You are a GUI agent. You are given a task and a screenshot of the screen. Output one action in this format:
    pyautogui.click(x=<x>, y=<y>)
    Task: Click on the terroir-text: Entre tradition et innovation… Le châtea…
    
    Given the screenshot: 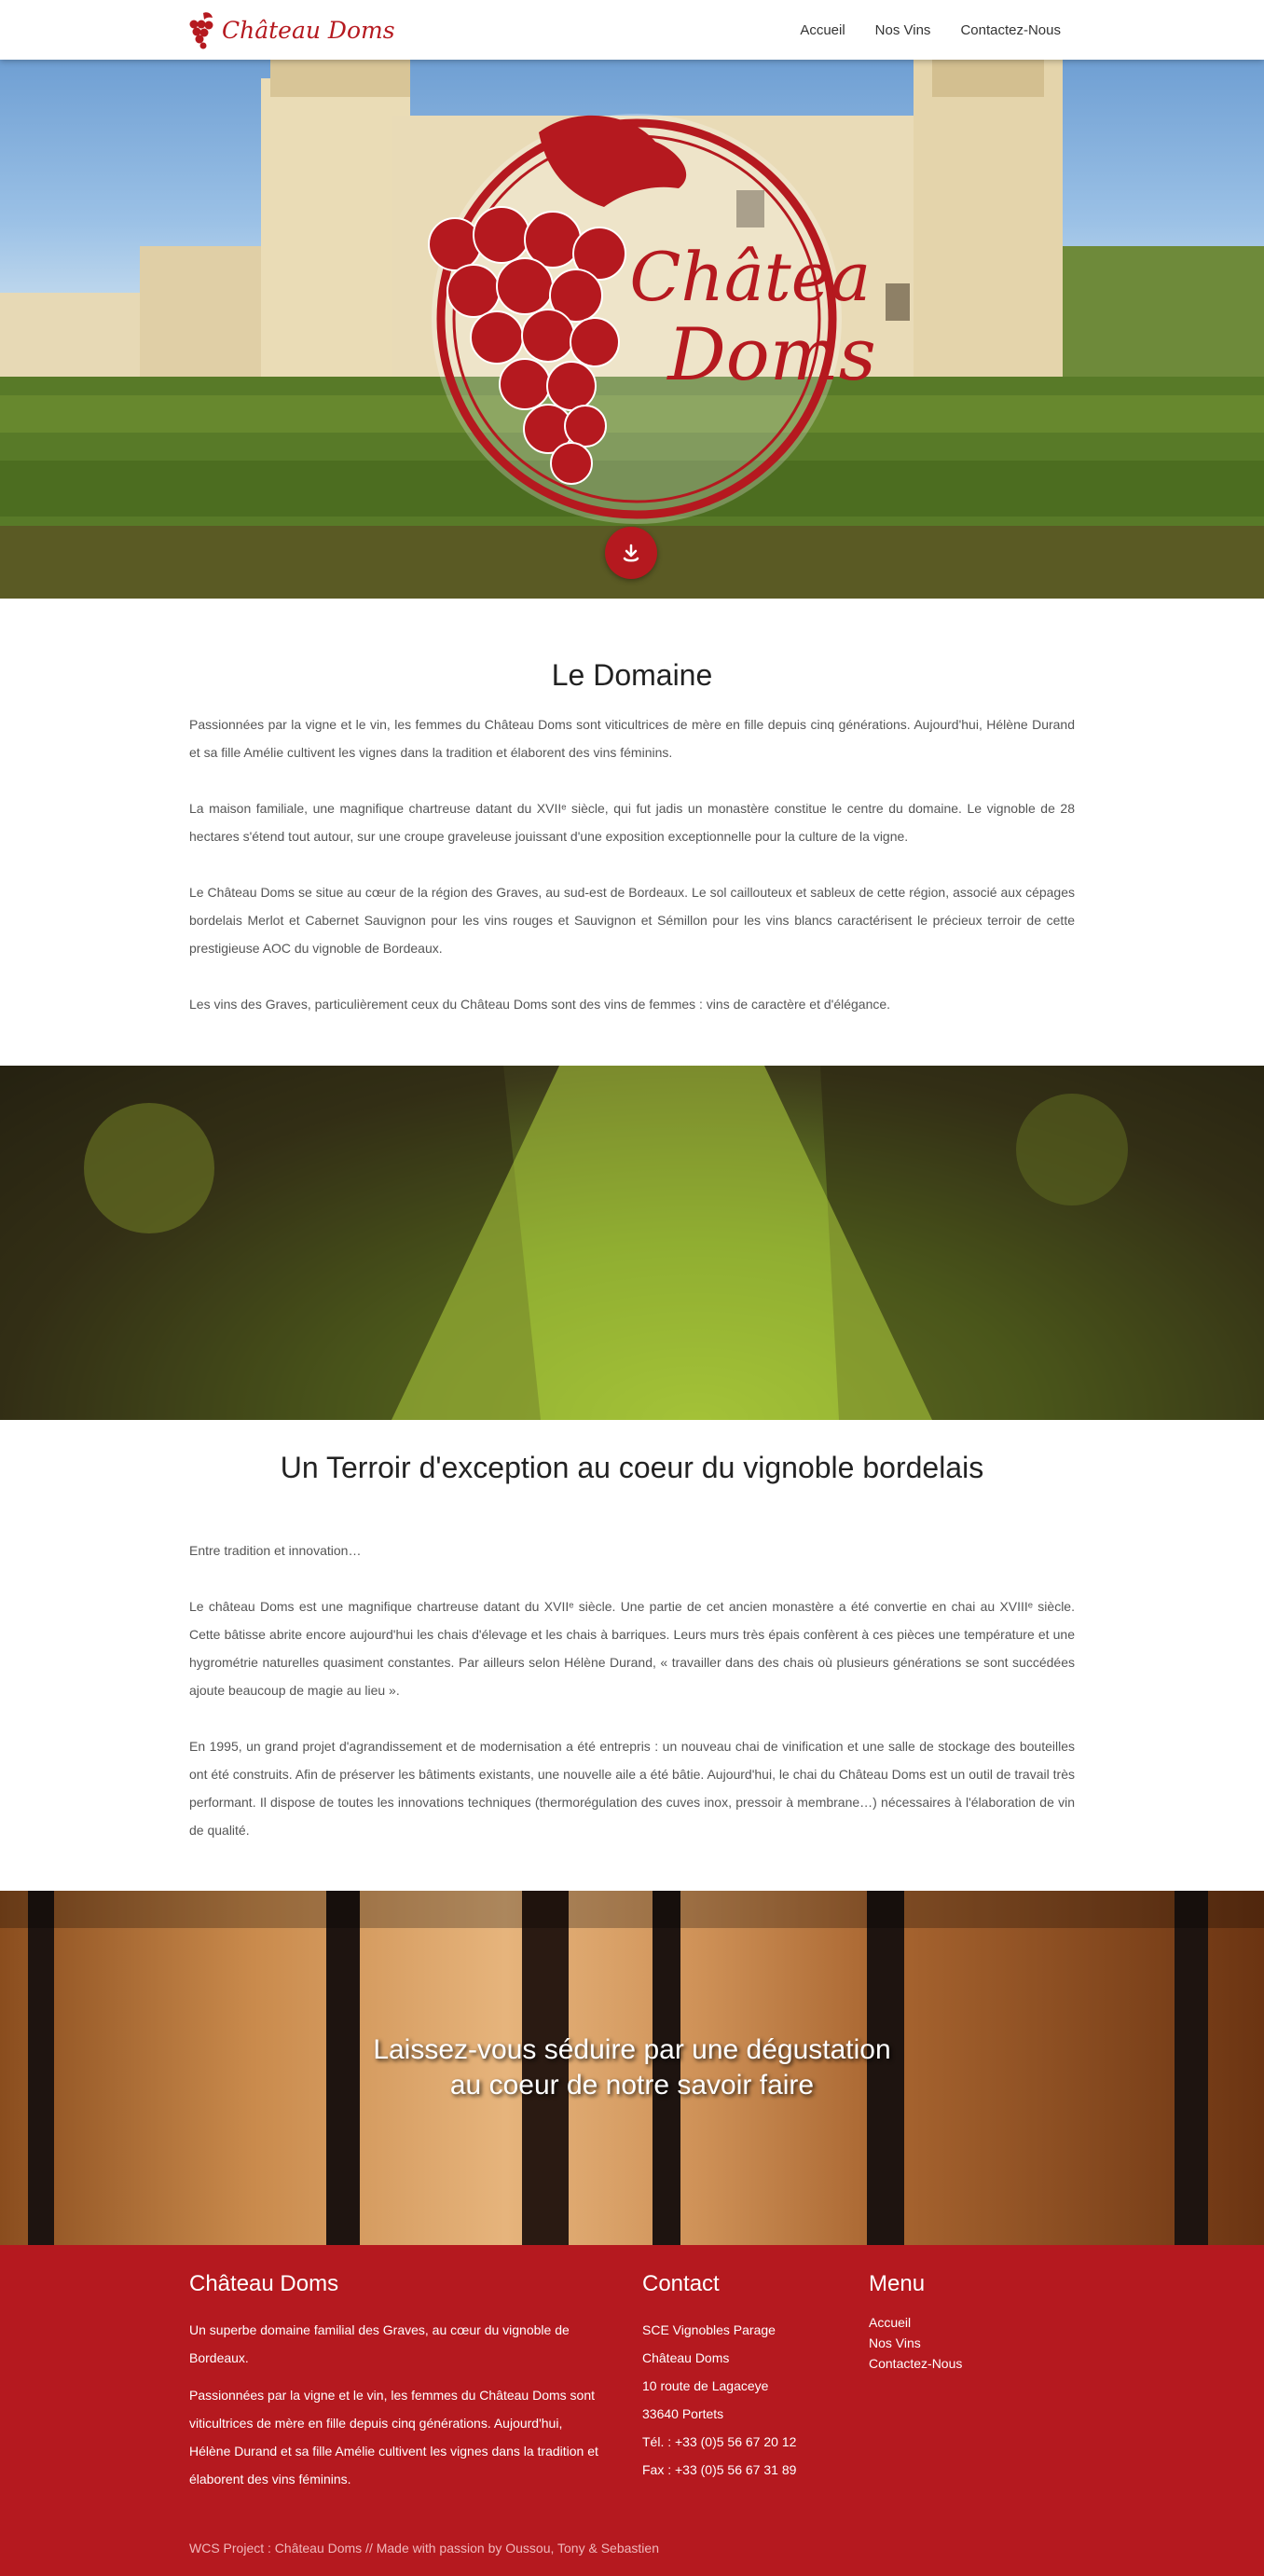 What is the action you would take?
    pyautogui.click(x=632, y=1704)
    